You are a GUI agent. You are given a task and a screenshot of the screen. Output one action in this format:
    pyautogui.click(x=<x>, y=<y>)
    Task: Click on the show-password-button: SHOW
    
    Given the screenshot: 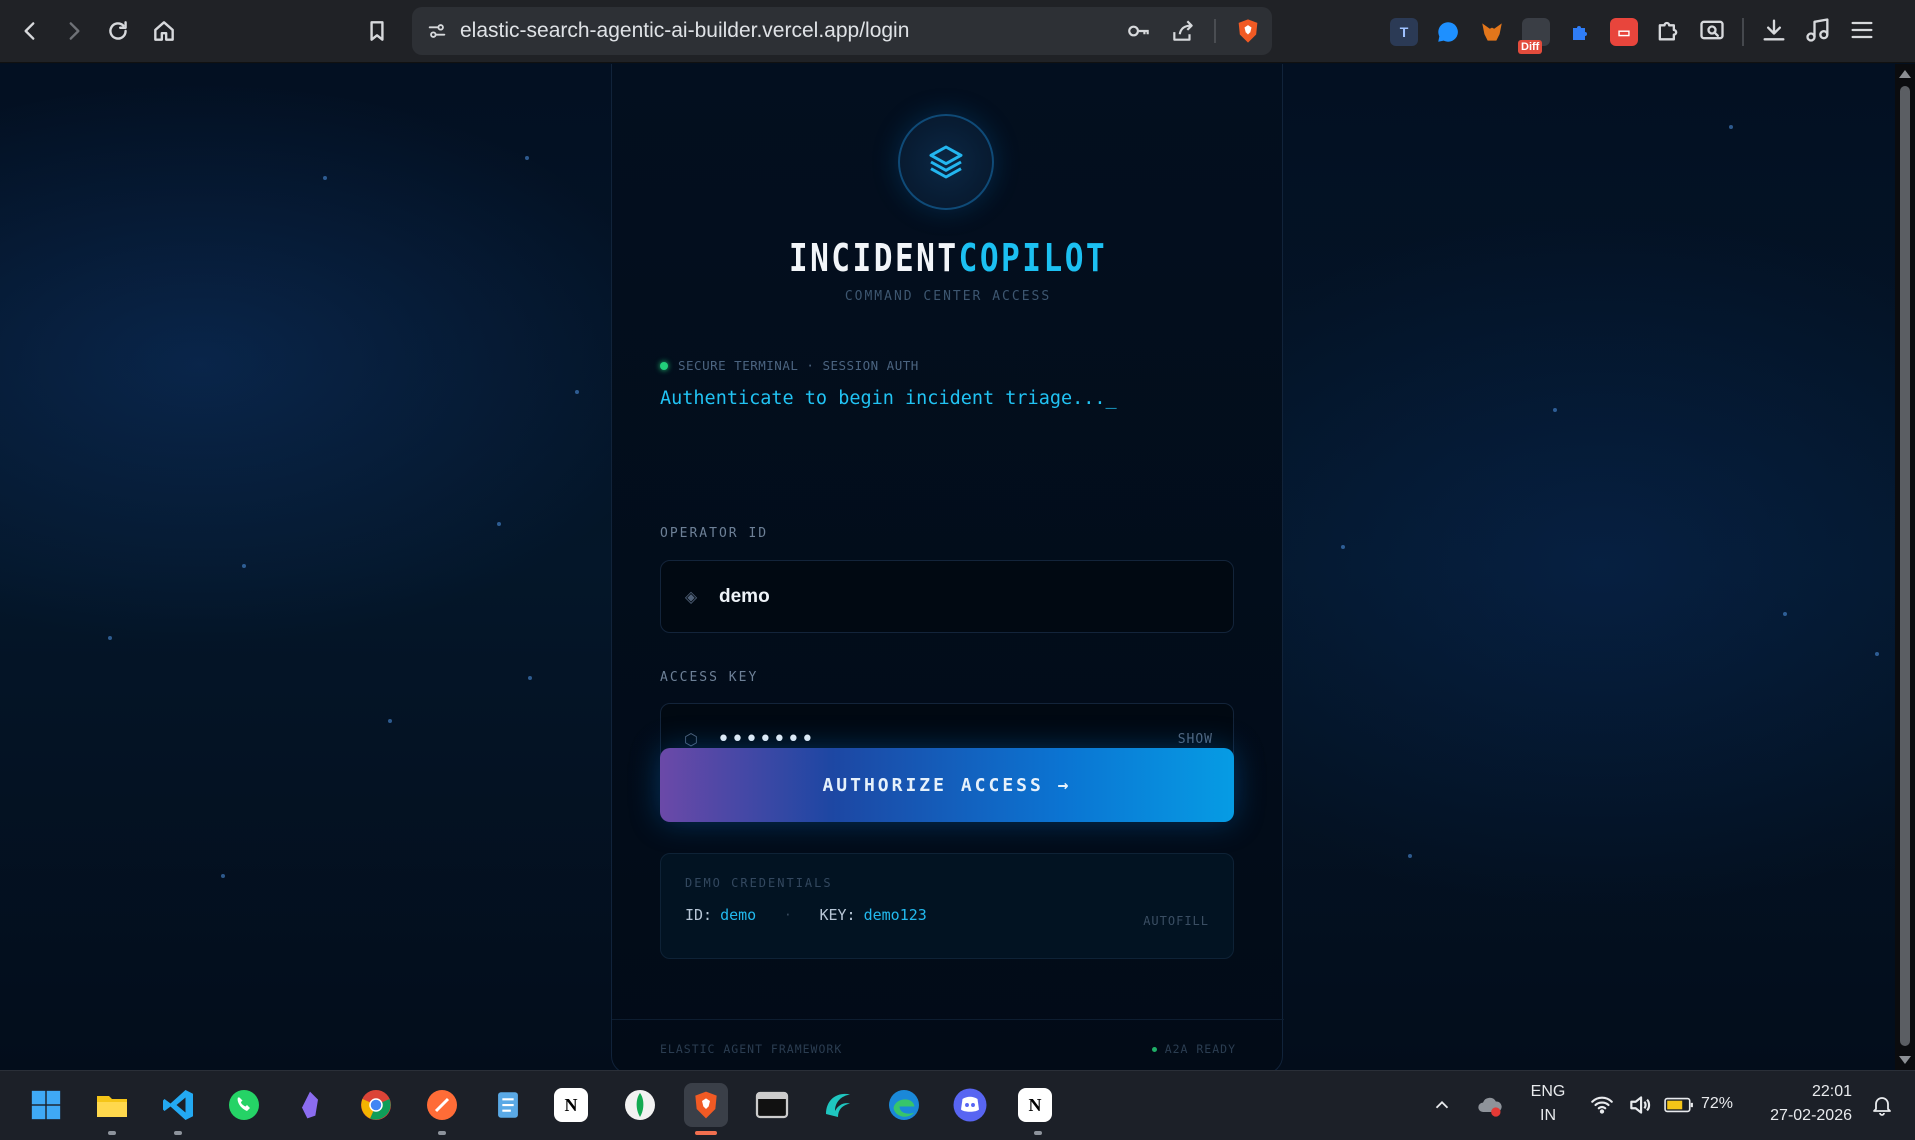 What is the action you would take?
    pyautogui.click(x=1195, y=739)
    